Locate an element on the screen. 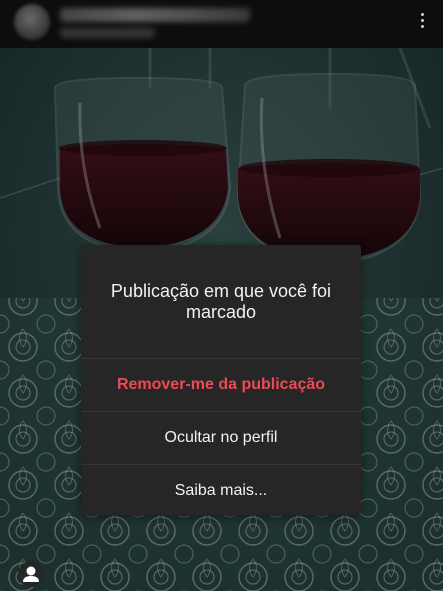 This screenshot has width=443, height=591. dialog-title-text: Publicação em que você foi marcado is located at coordinates (221, 301).